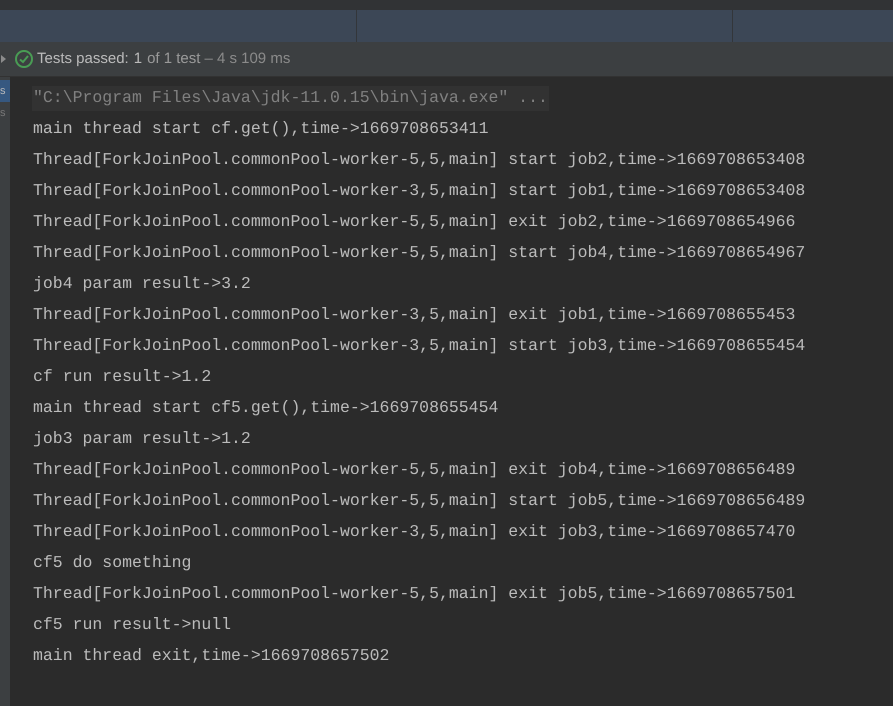 This screenshot has height=706, width=893. What do you see at coordinates (132, 625) in the screenshot?
I see `console-line: cf5 run result->null` at bounding box center [132, 625].